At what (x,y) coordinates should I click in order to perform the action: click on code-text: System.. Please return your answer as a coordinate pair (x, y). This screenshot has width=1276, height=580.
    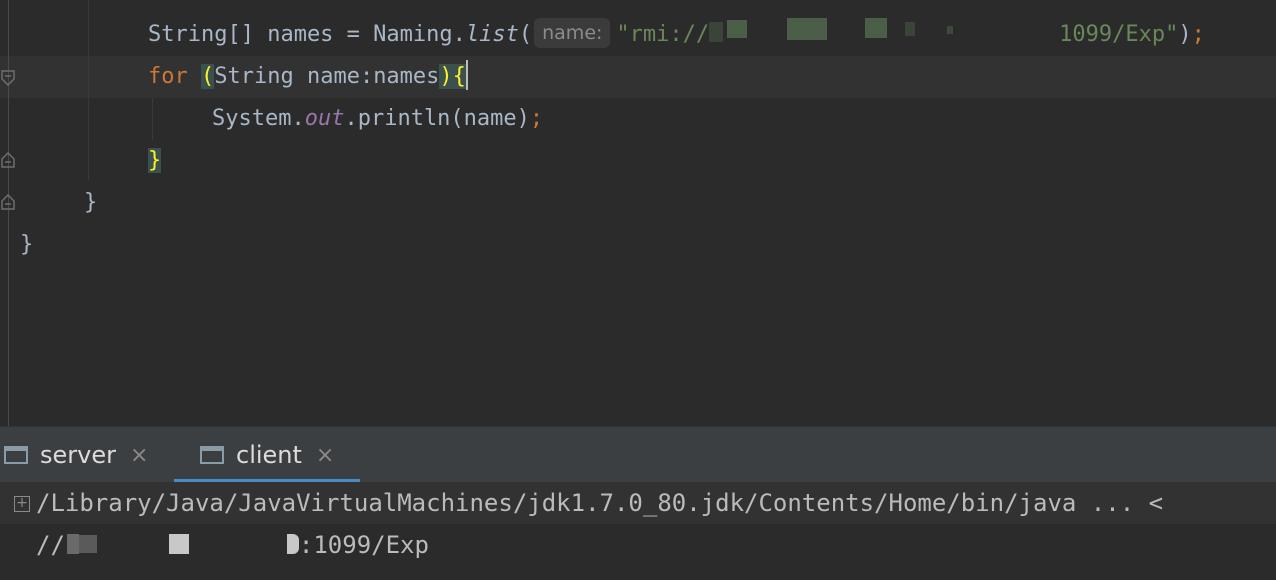
    Looking at the image, I should click on (258, 118).